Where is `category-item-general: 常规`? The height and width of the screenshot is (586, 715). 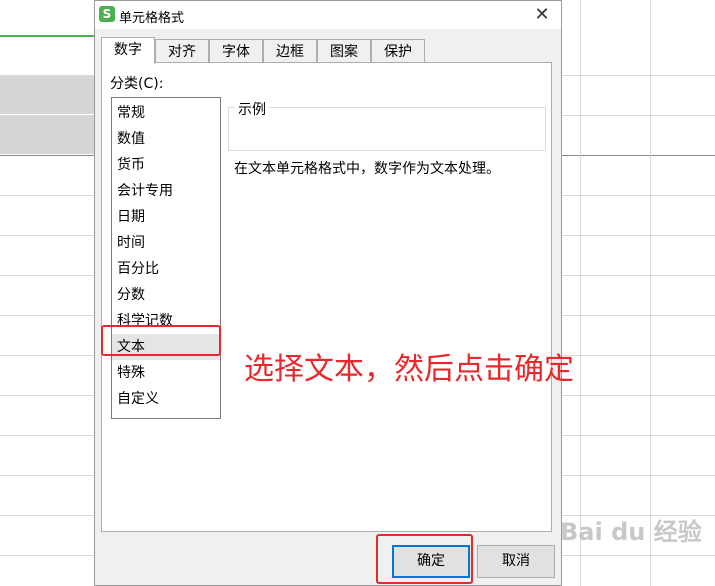 category-item-general: 常规 is located at coordinates (166, 113).